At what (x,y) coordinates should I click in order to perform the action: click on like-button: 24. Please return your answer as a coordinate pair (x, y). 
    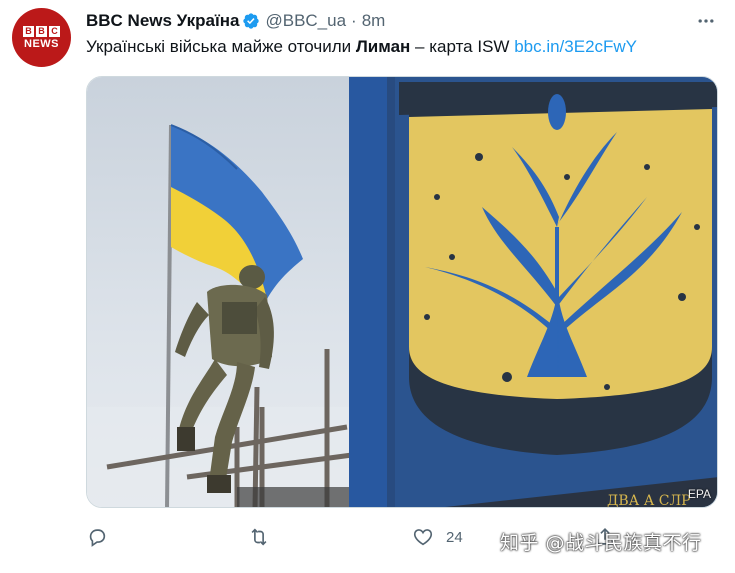
    Looking at the image, I should click on (437, 537).